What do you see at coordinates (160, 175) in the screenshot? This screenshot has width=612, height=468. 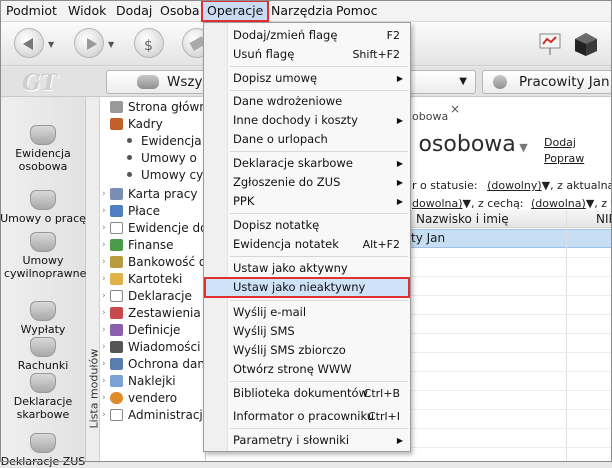 I see `tree-item-umowy-cy: Umowy cy` at bounding box center [160, 175].